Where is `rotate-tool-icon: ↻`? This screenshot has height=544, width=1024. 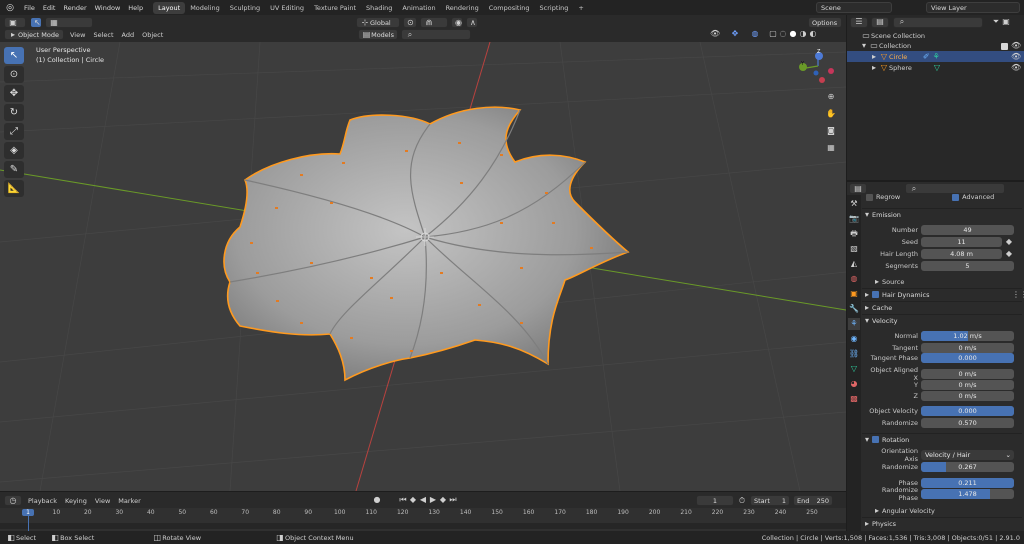
rotate-tool-icon: ↻ is located at coordinates (14, 112).